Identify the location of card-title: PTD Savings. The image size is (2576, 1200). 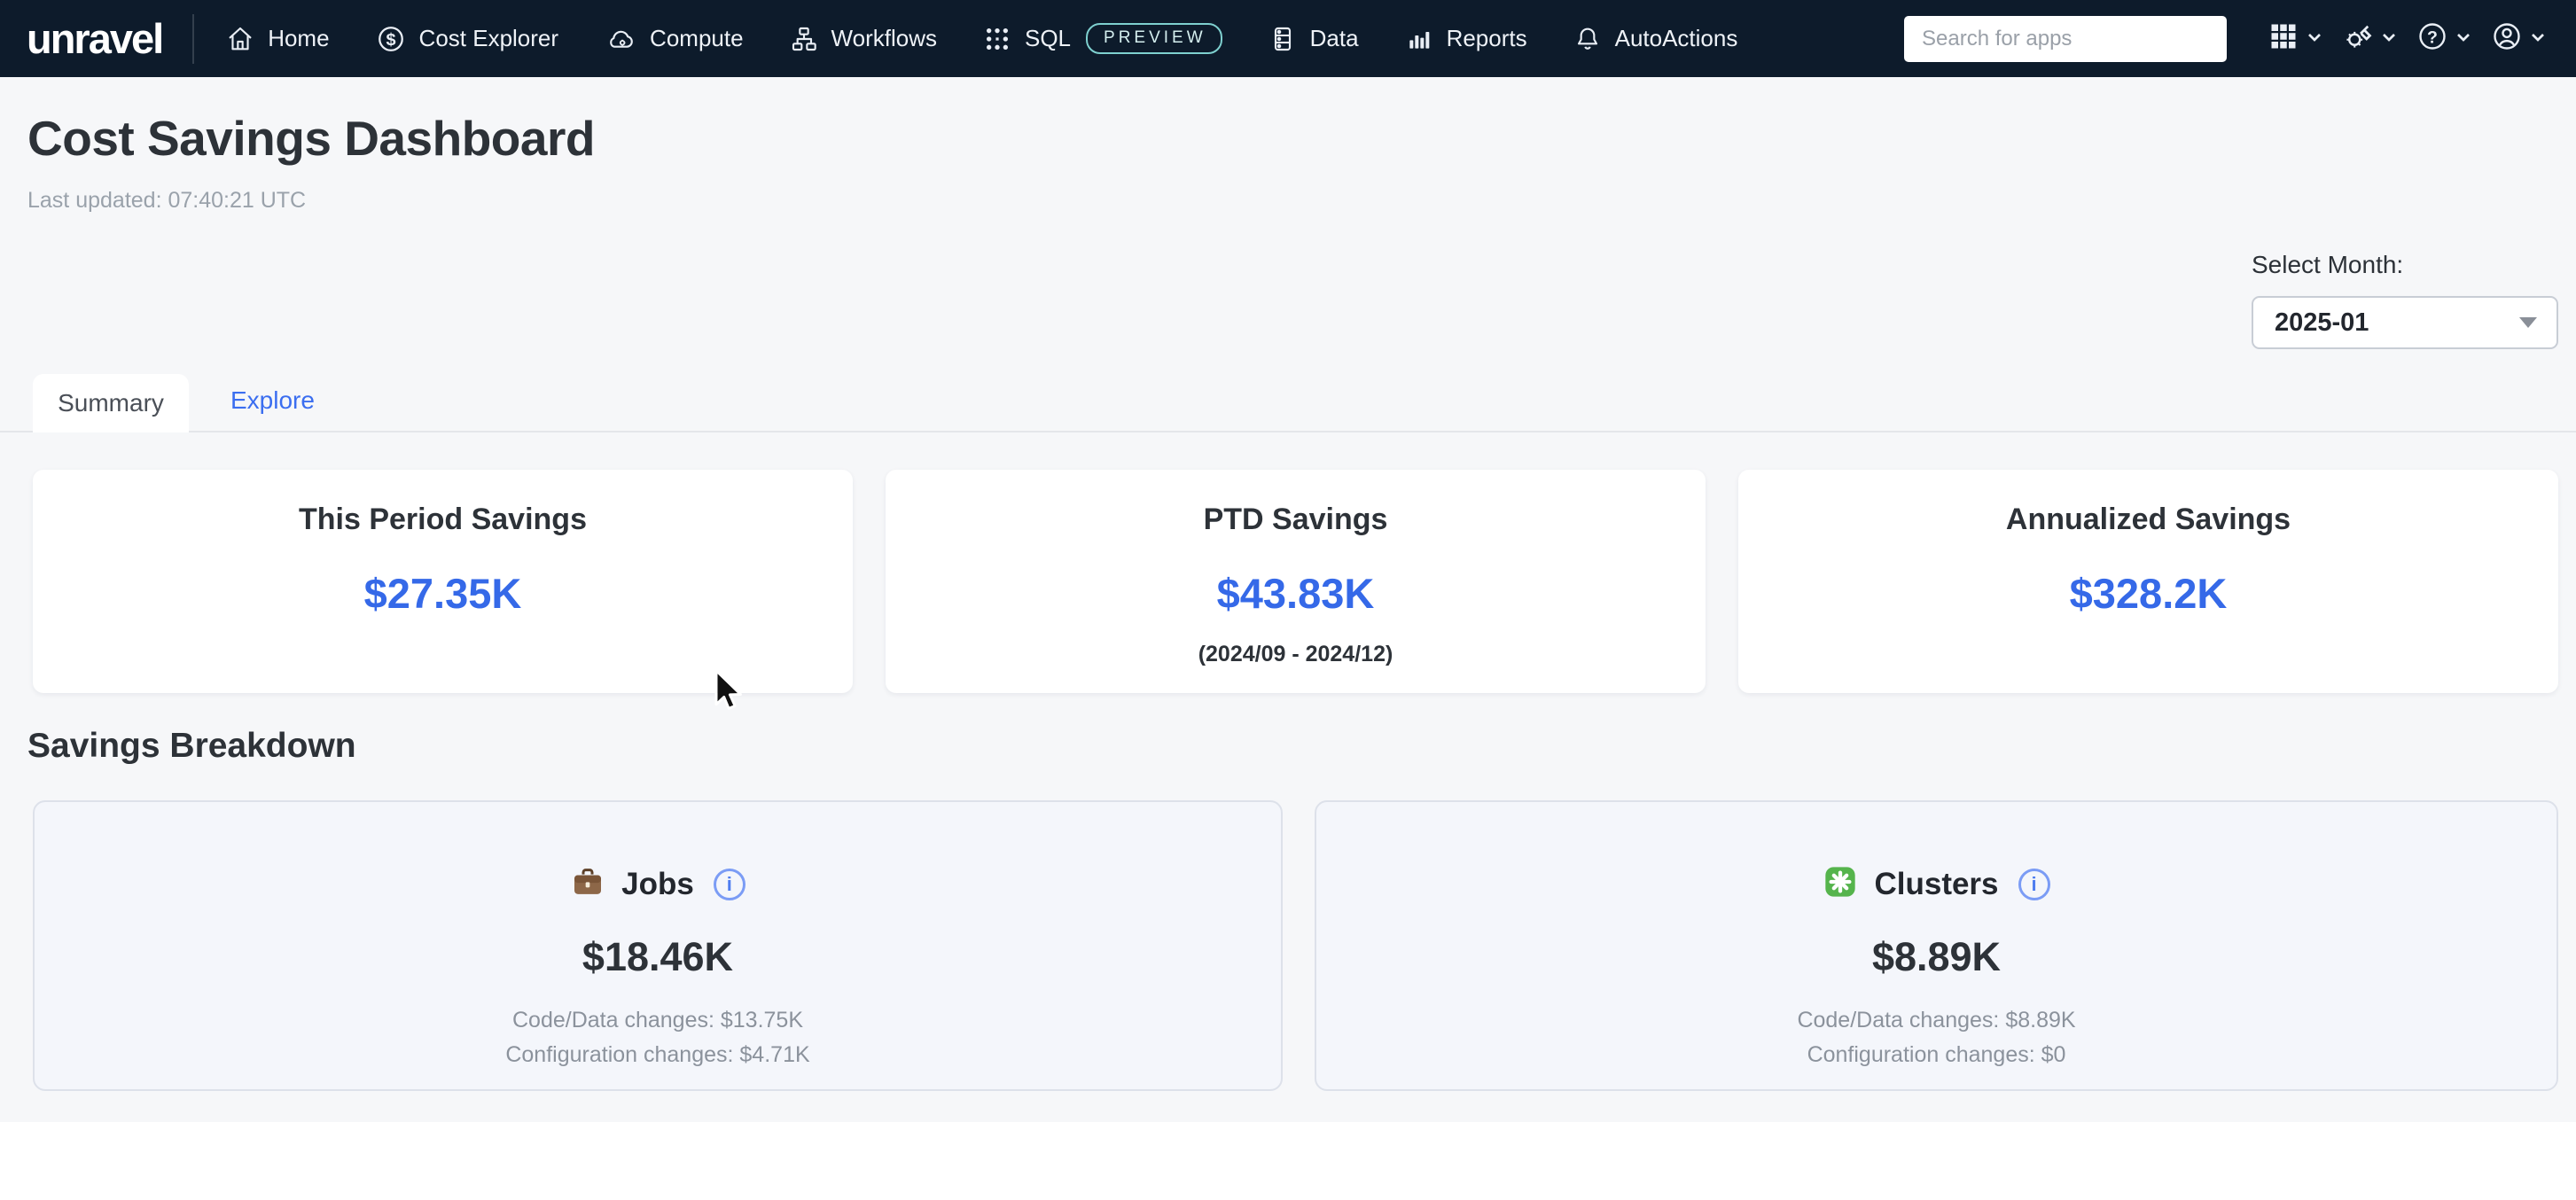
(1295, 519).